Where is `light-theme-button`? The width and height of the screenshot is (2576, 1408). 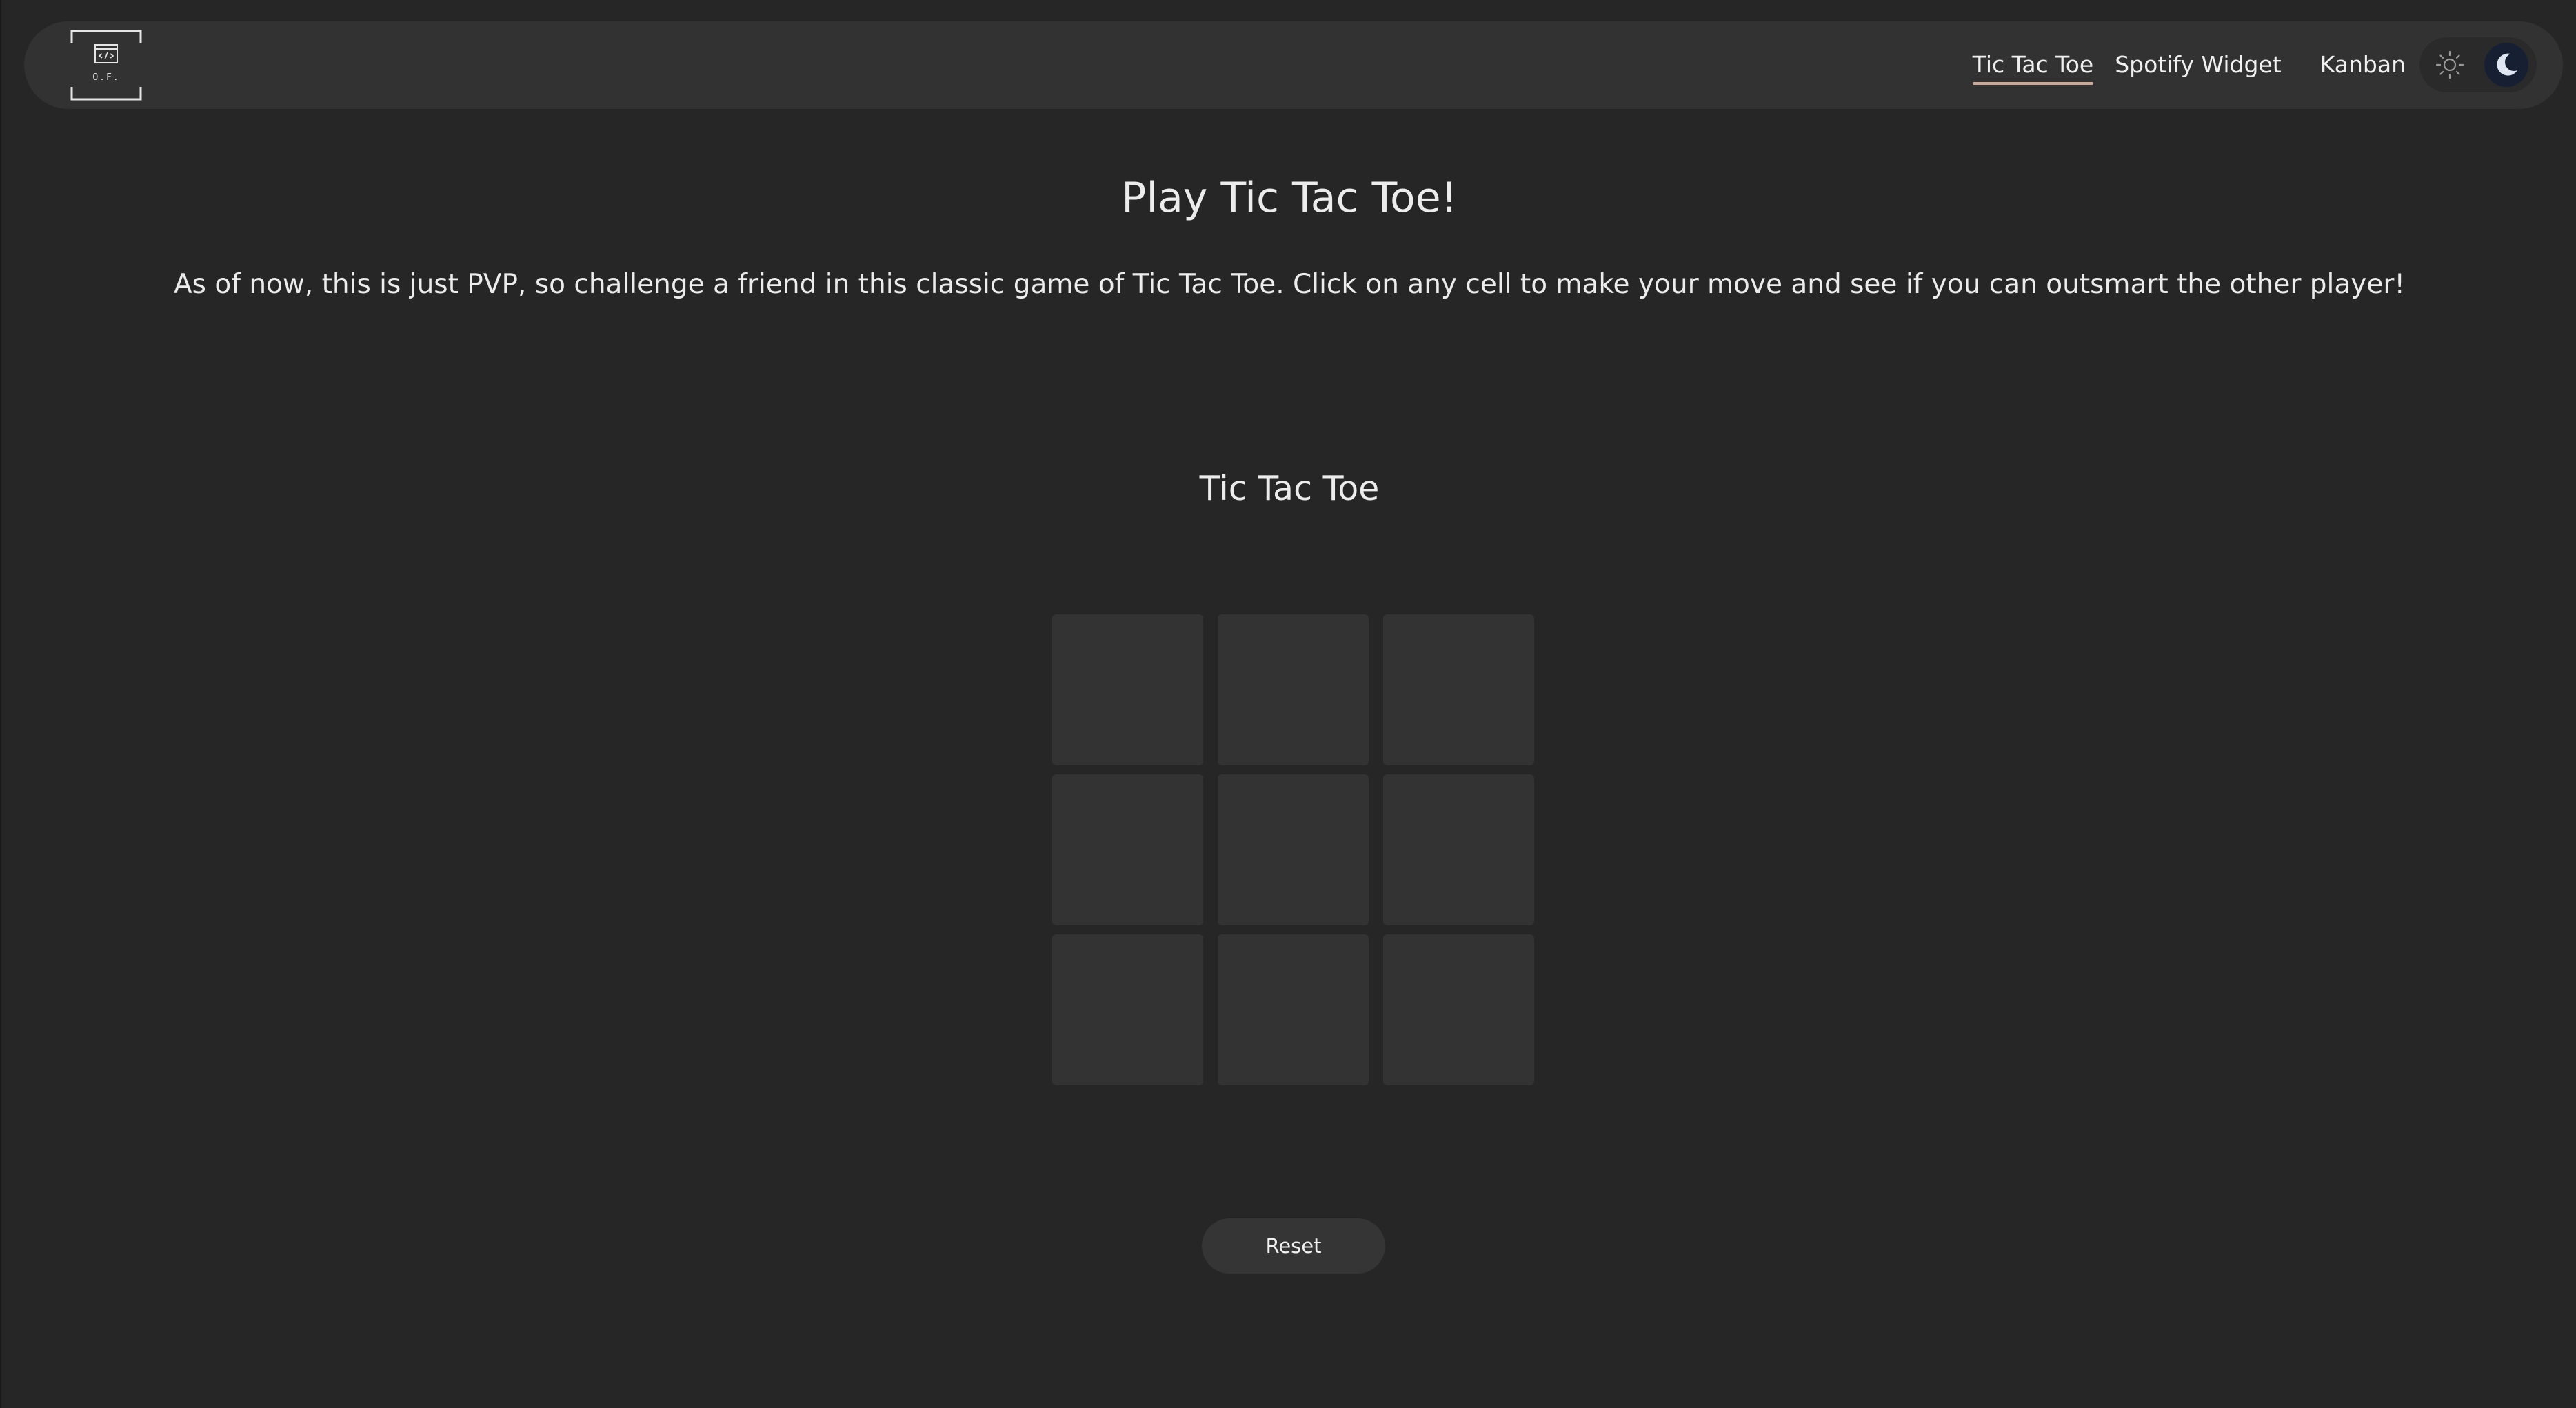 light-theme-button is located at coordinates (2450, 65).